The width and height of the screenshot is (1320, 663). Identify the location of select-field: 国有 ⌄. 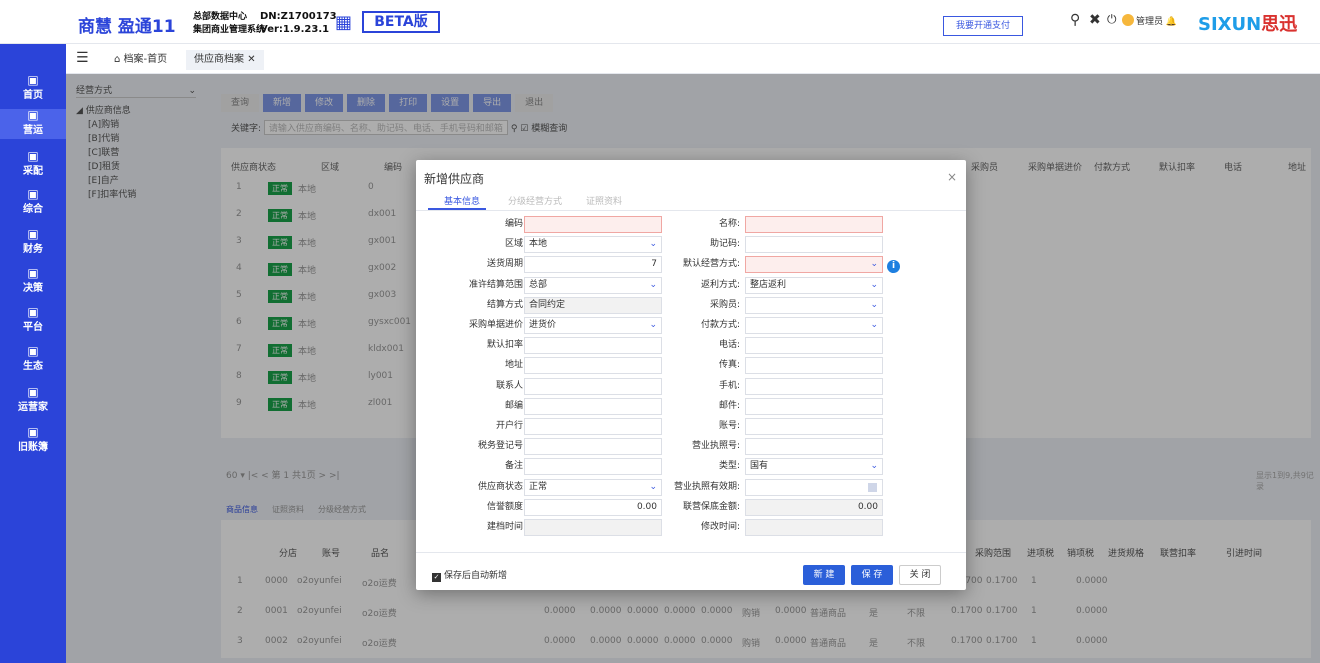
(814, 467).